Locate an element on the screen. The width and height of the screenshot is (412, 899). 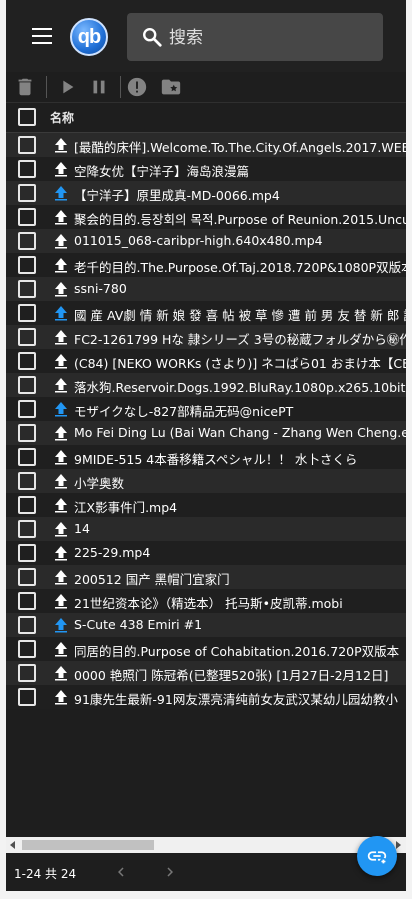
scroll-right-arrow-icon is located at coordinates (398, 845).